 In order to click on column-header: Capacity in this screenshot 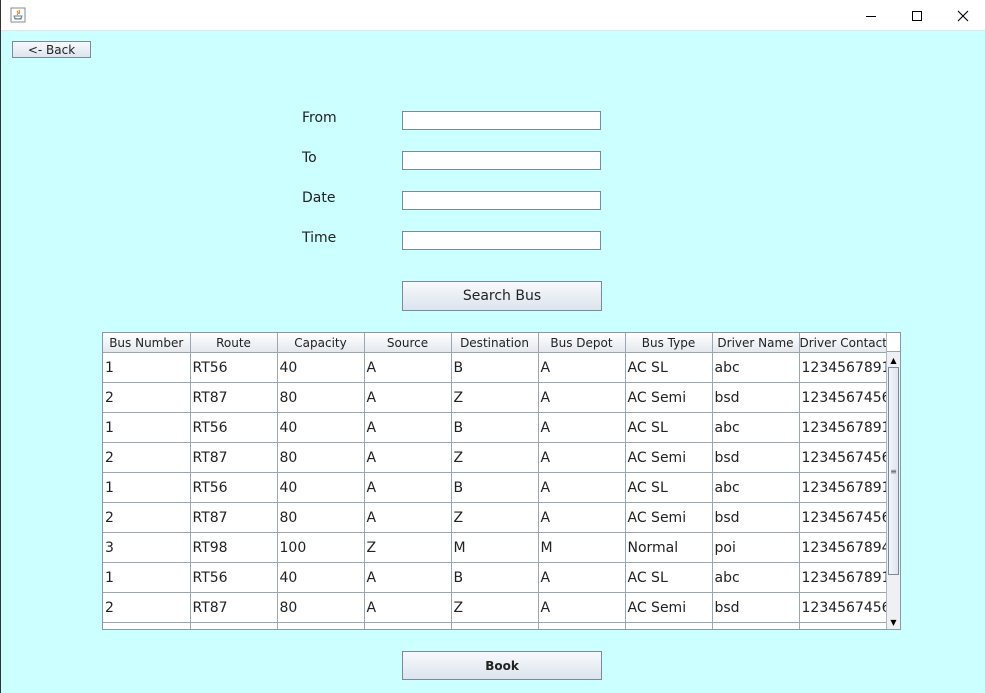, I will do `click(321, 343)`.